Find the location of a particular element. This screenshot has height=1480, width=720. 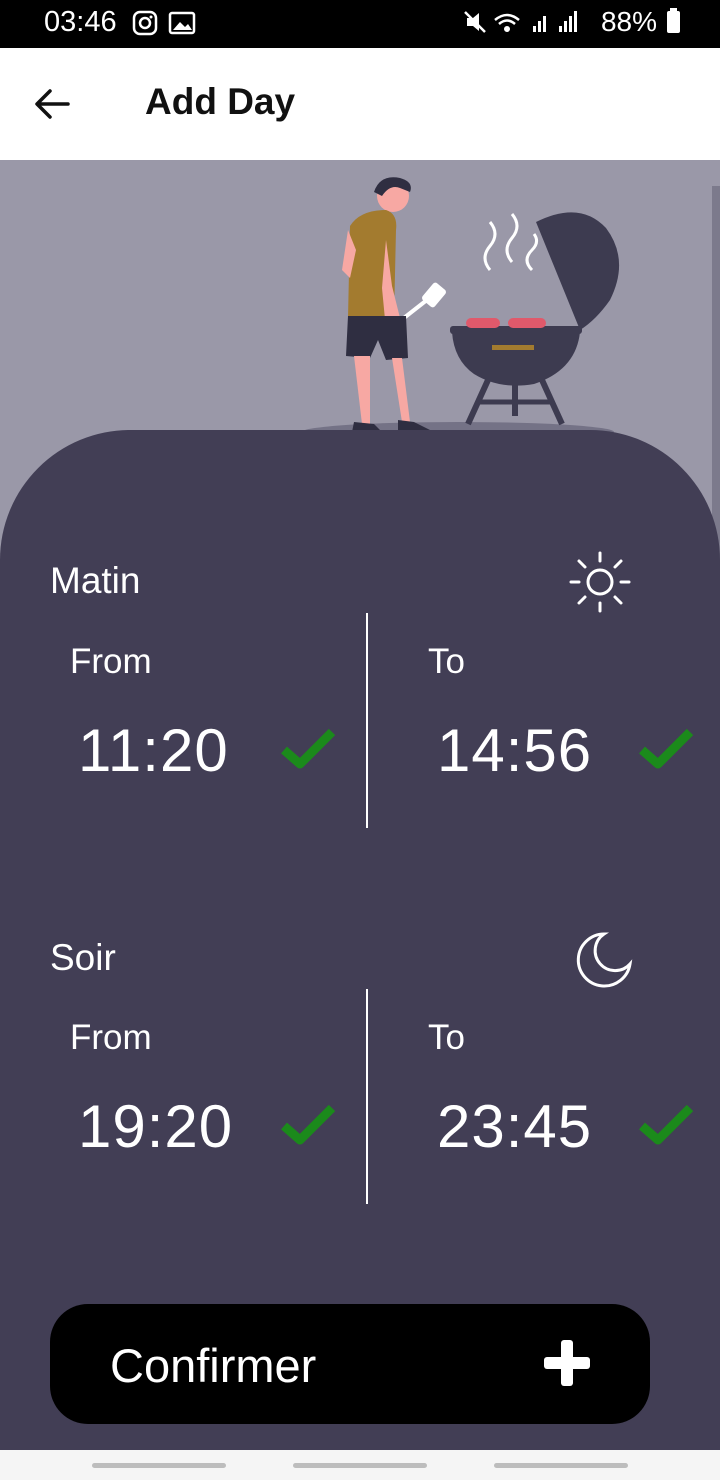

status-left-icons is located at coordinates (167, 25).